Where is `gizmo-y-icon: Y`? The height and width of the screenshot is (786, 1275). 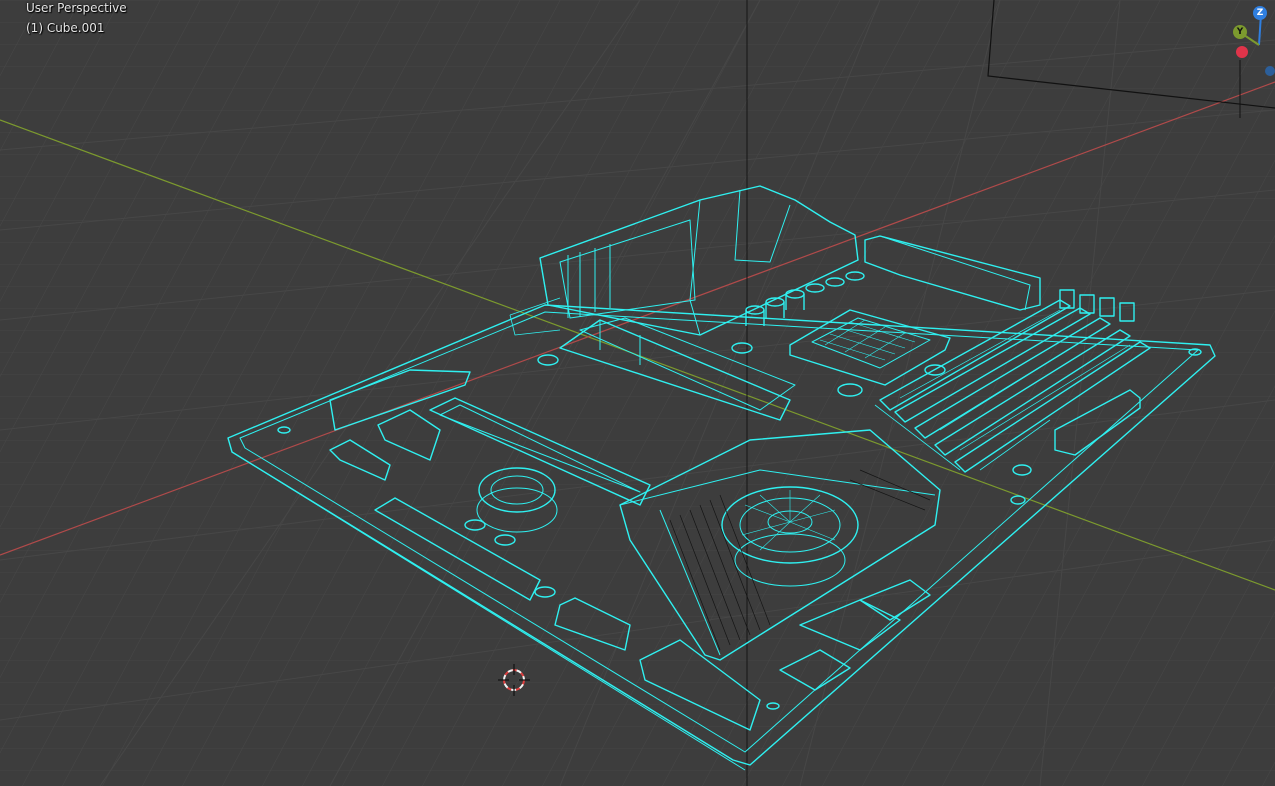 gizmo-y-icon: Y is located at coordinates (1240, 32).